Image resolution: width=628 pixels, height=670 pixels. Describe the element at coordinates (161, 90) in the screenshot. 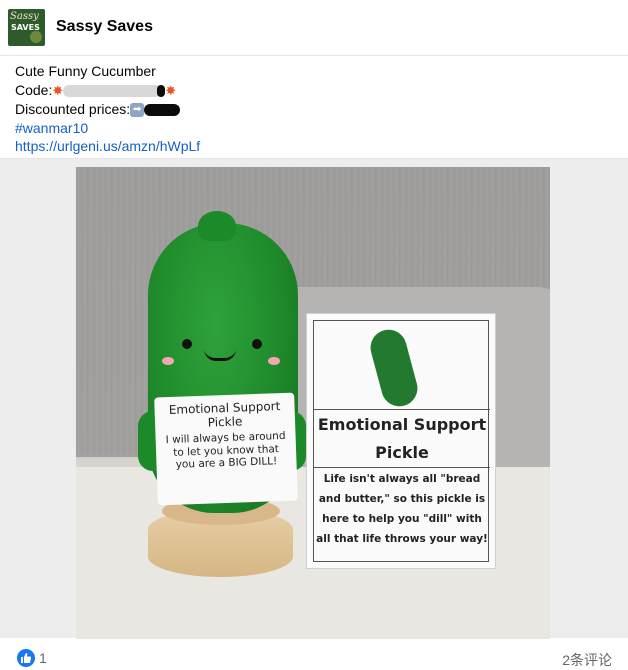

I see `redacted-code-mark` at that location.